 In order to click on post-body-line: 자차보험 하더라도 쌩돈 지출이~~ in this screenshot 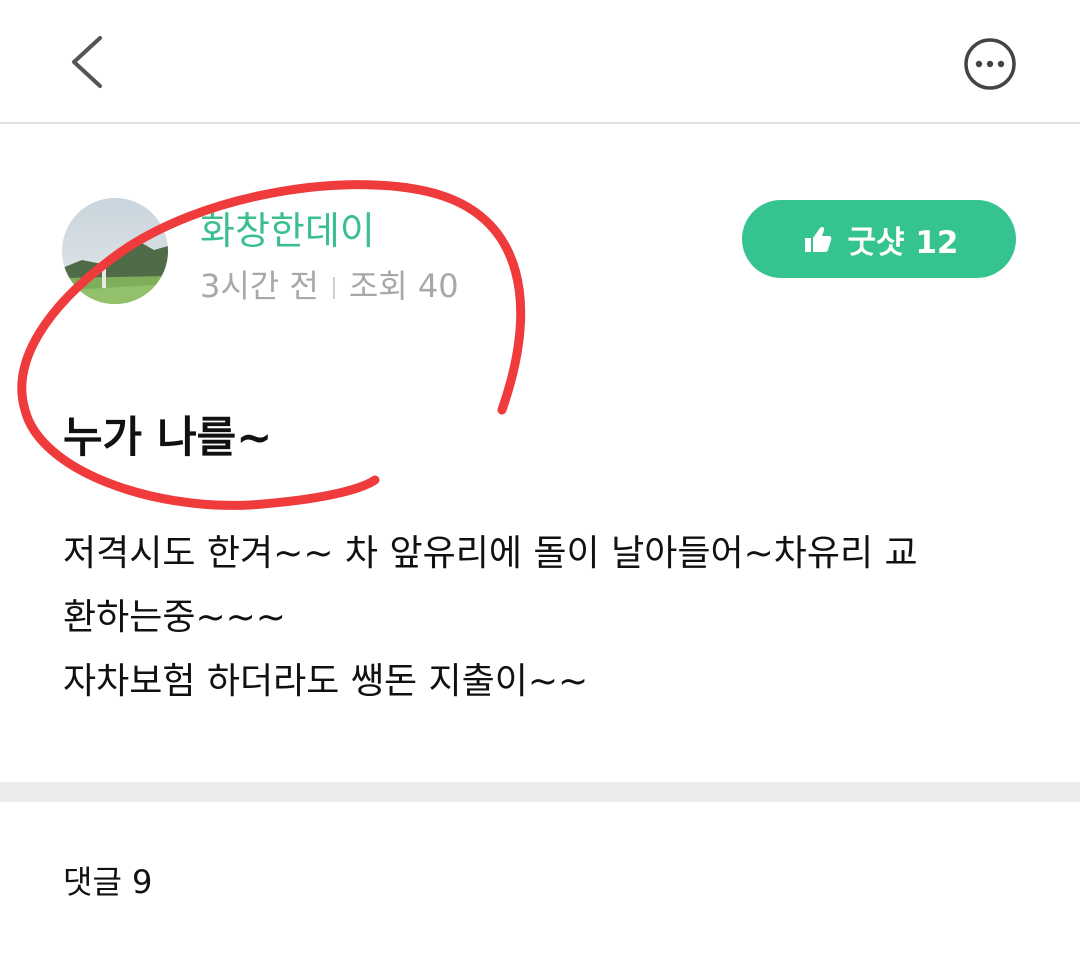, I will do `click(326, 681)`.